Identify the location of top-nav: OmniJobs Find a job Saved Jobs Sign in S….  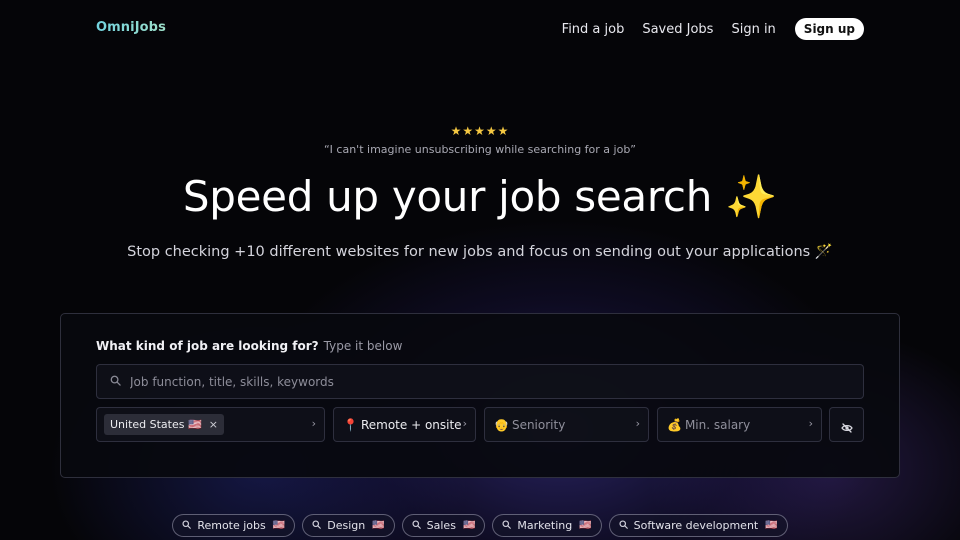
(480, 28).